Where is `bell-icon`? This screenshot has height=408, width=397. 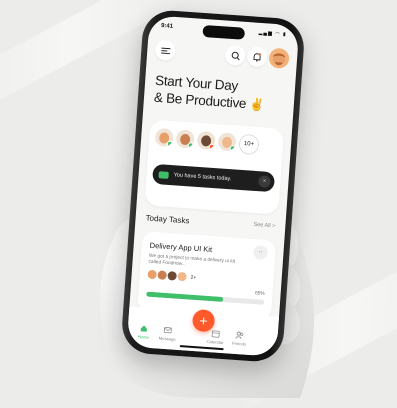
bell-icon is located at coordinates (257, 57).